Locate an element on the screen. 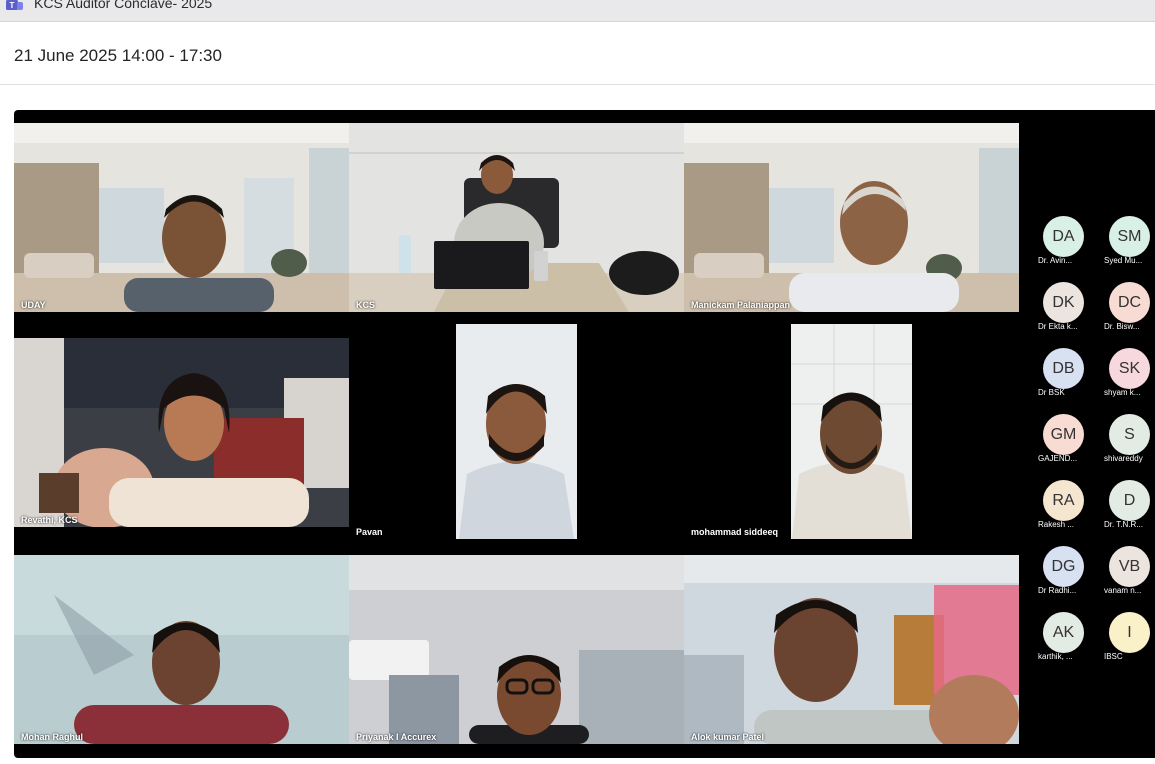  teams-icon: T is located at coordinates (14, 5).